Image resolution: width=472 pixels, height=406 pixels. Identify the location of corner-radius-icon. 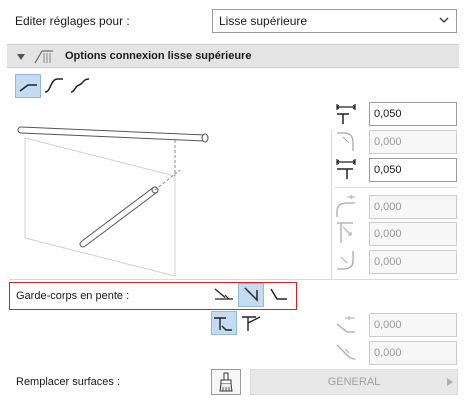
(346, 232).